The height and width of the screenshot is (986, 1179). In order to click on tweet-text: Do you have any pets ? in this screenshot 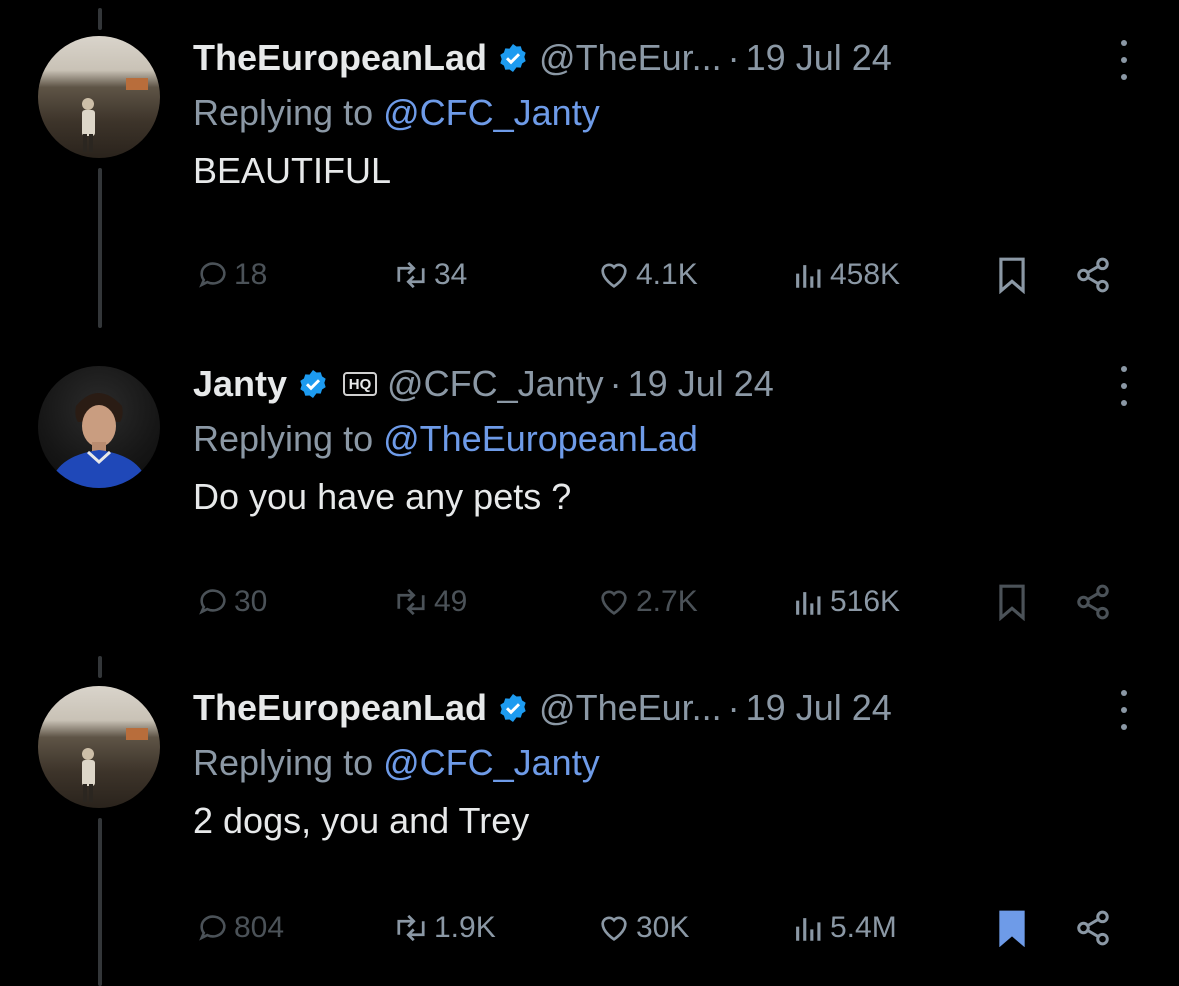, I will do `click(382, 496)`.